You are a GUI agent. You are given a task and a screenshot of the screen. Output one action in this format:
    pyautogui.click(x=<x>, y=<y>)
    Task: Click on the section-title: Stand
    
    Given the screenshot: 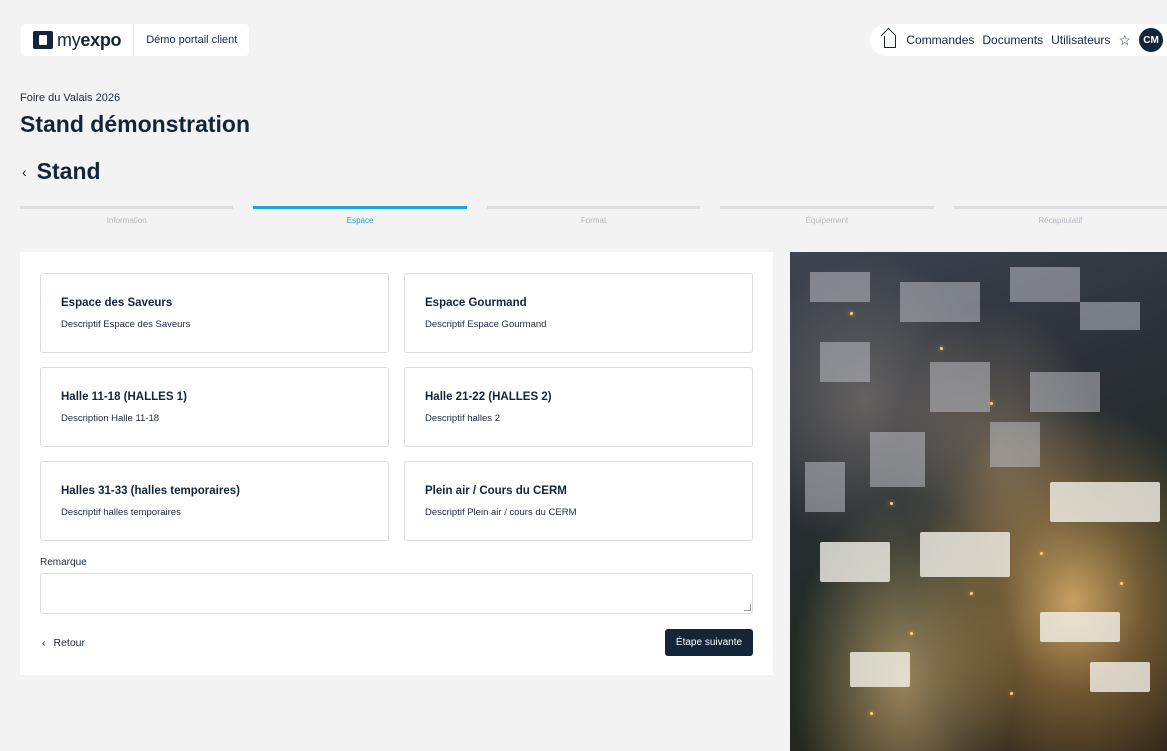 What is the action you would take?
    pyautogui.click(x=68, y=171)
    